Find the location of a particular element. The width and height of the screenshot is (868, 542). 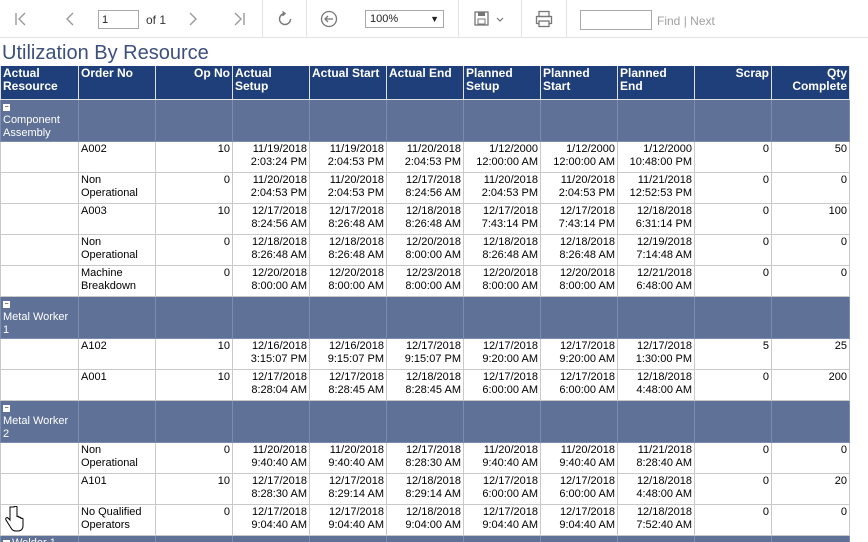

page-count-label: of 1 is located at coordinates (156, 20).